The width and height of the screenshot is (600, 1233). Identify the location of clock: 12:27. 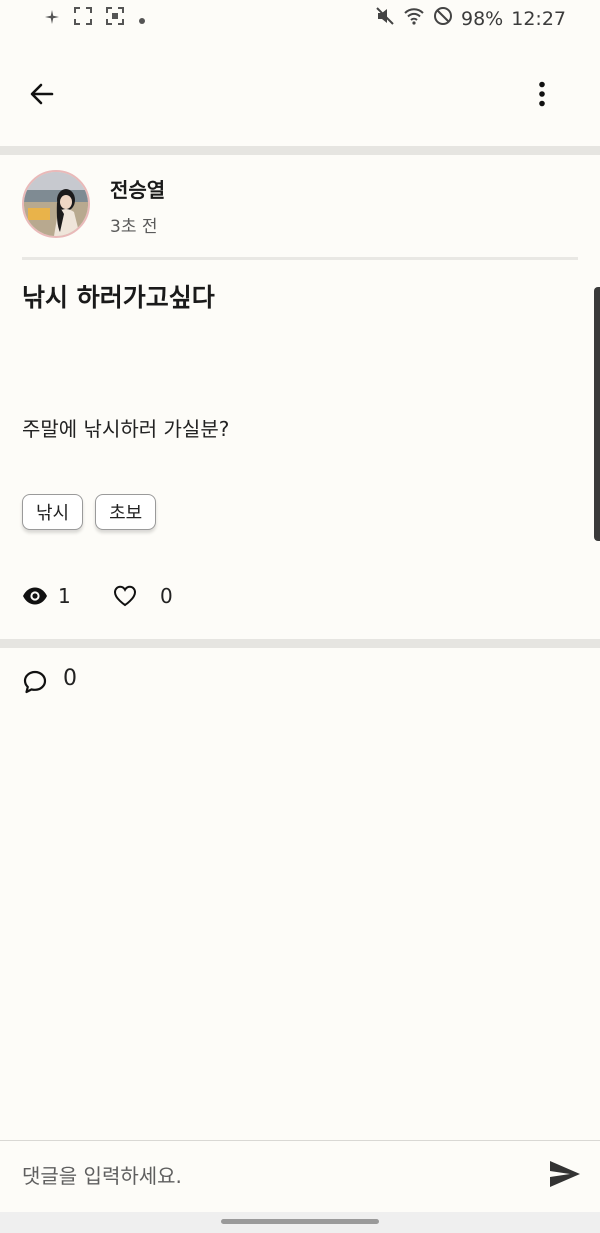
(538, 18).